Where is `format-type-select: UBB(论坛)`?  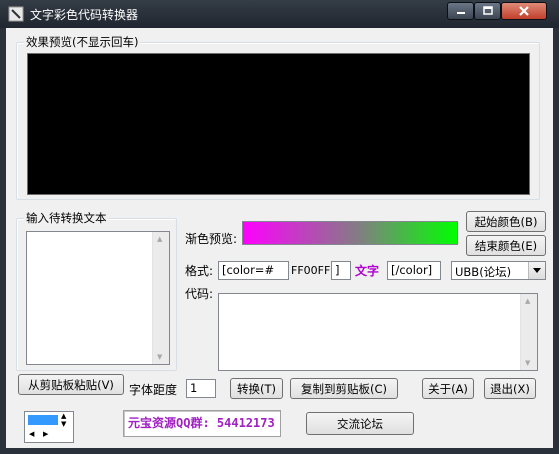 format-type-select: UBB(论坛) is located at coordinates (498, 270).